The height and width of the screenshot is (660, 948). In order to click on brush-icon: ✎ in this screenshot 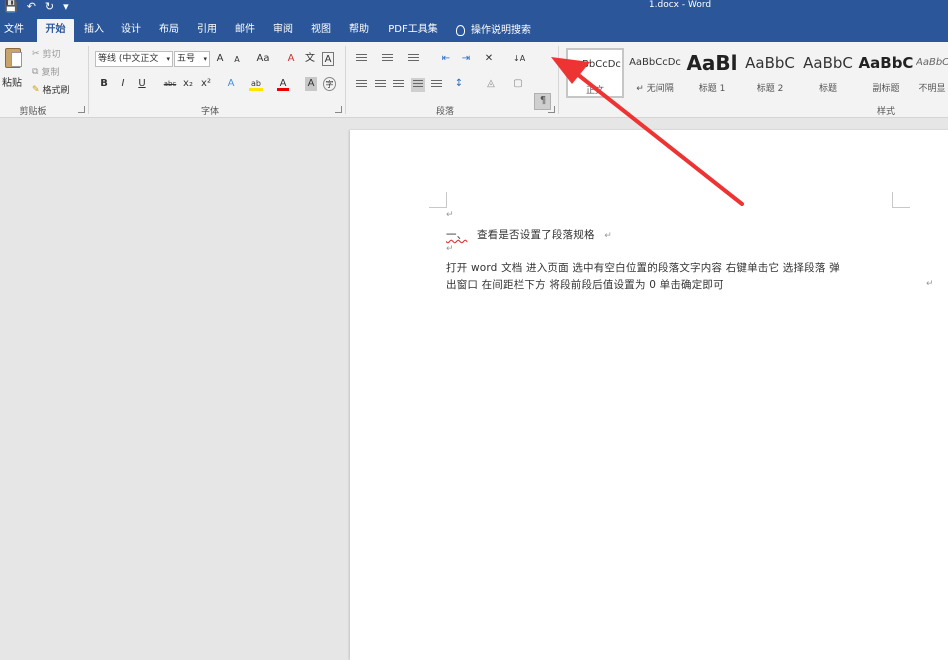, I will do `click(36, 89)`.